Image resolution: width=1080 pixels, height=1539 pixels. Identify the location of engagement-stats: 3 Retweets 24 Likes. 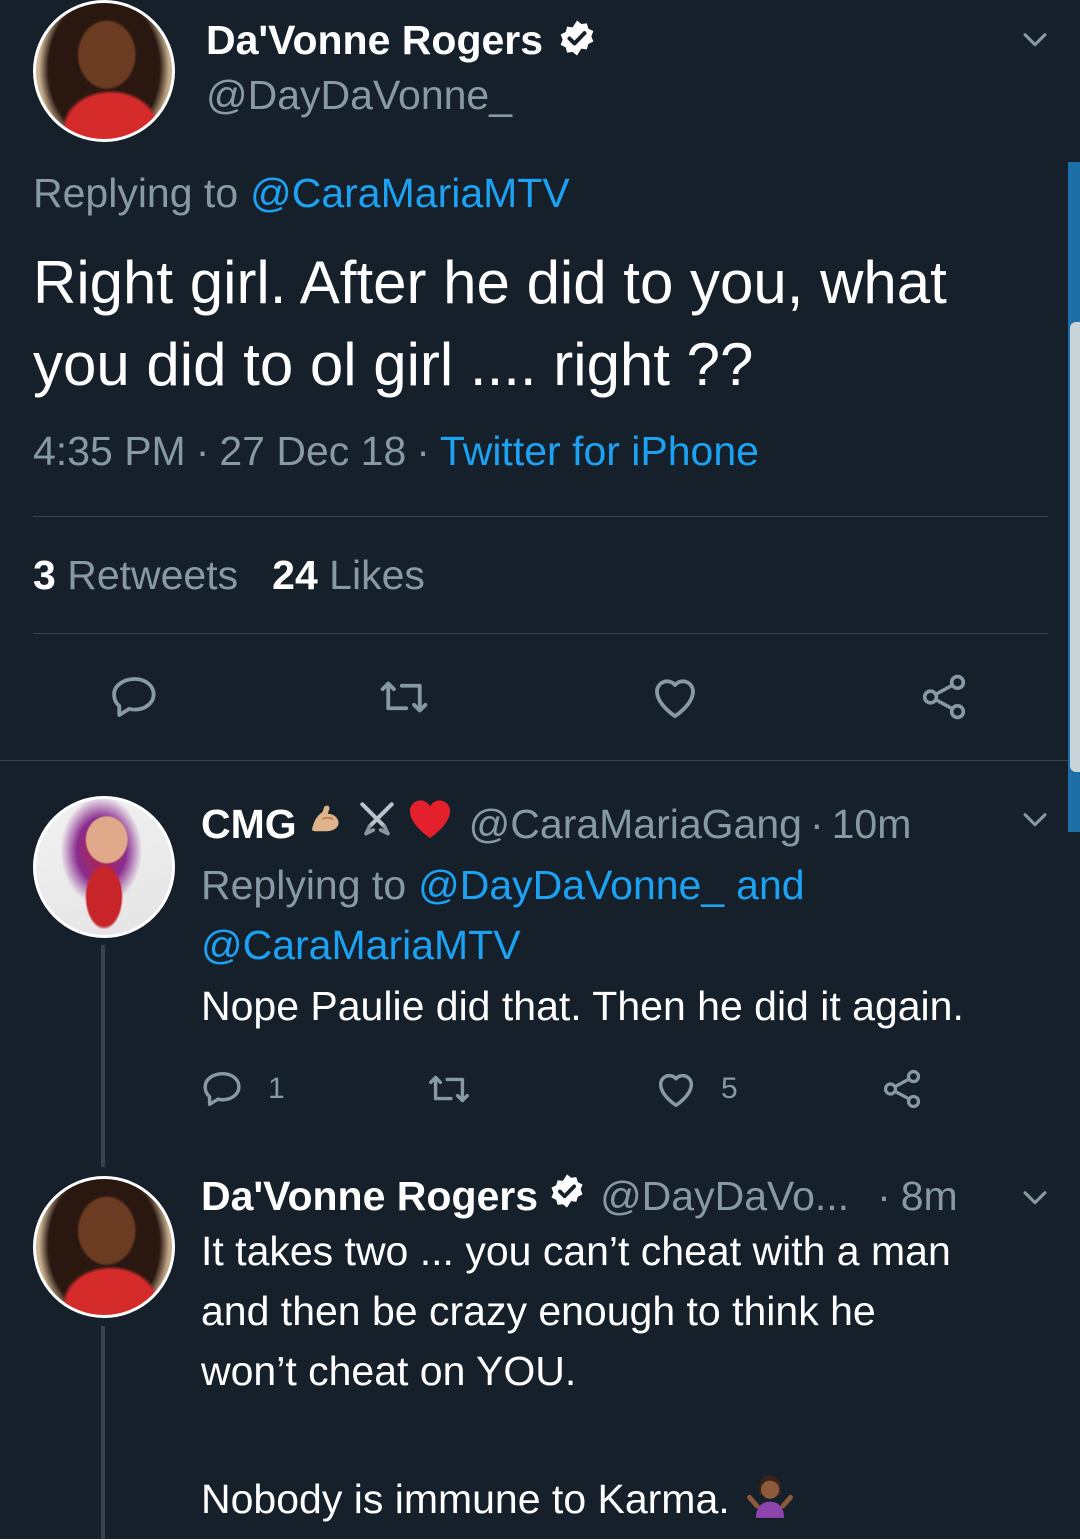
(229, 575).